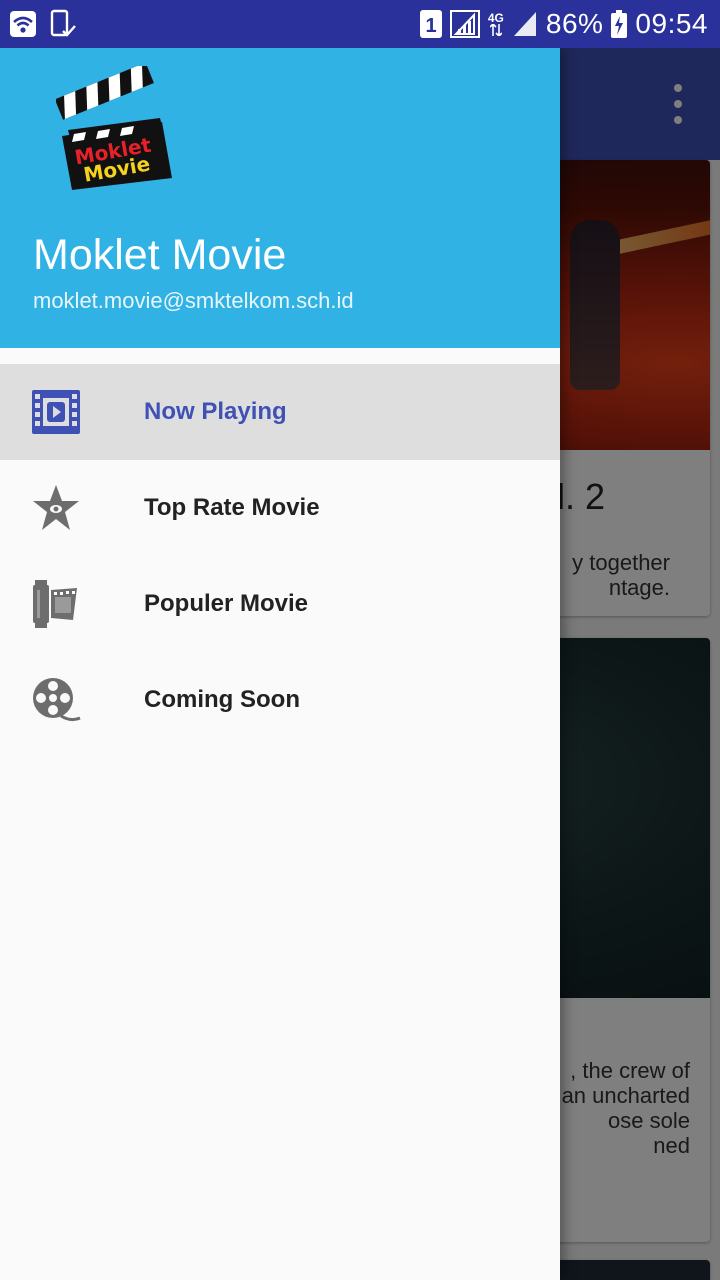 The image size is (720, 1280). I want to click on menu-item-top-rate-movie: Top Rate Movie, so click(280, 508).